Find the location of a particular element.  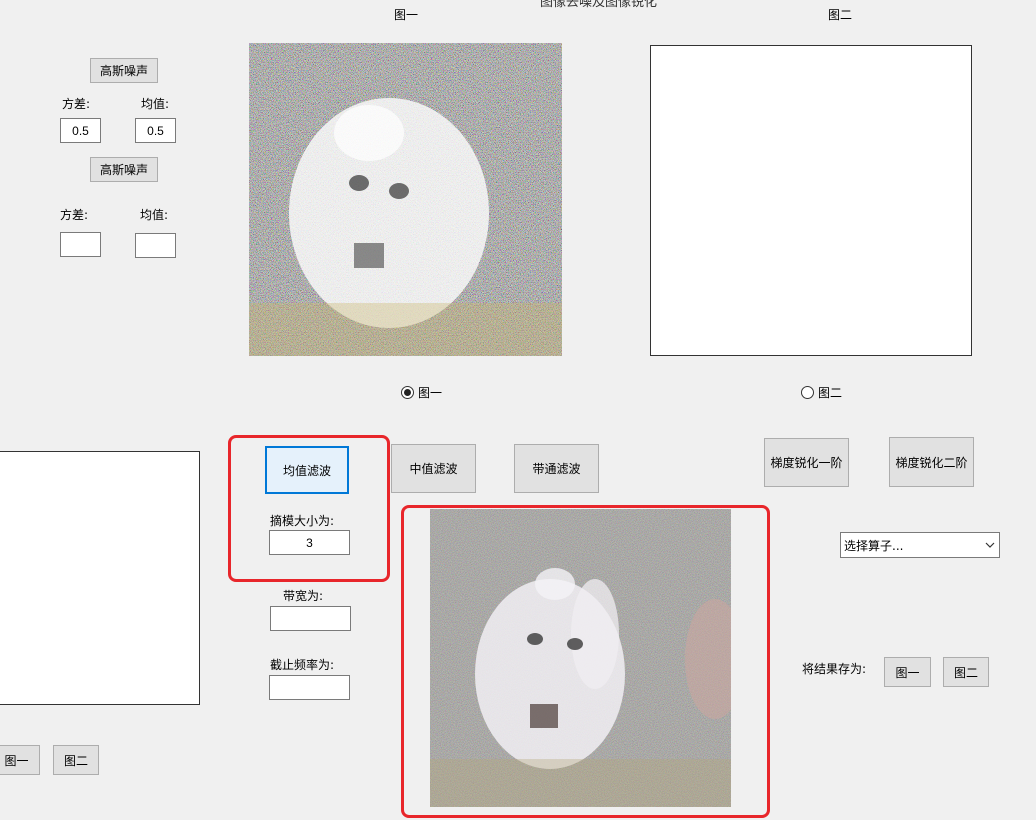

chevron-down-icon is located at coordinates (990, 545).